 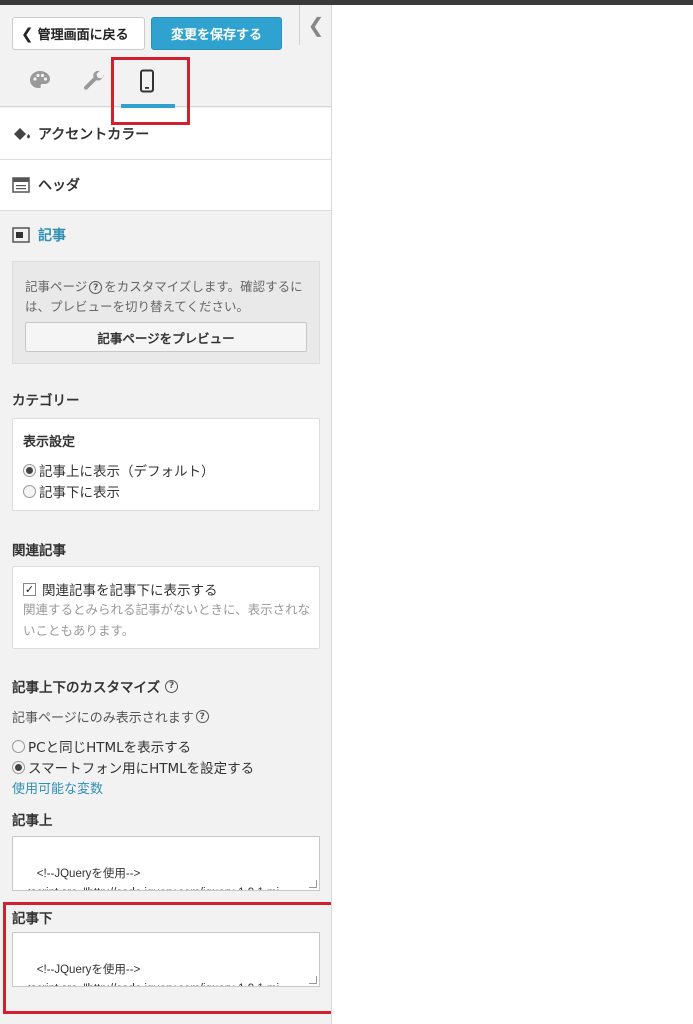 What do you see at coordinates (21, 235) in the screenshot?
I see `article-layout-icon` at bounding box center [21, 235].